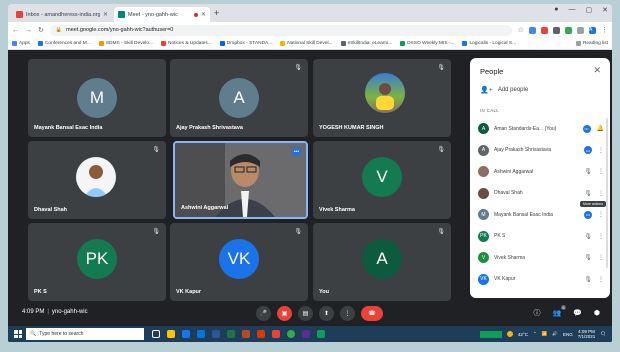 The width and height of the screenshot is (620, 352). I want to click on forward-icon: →, so click(28, 30).